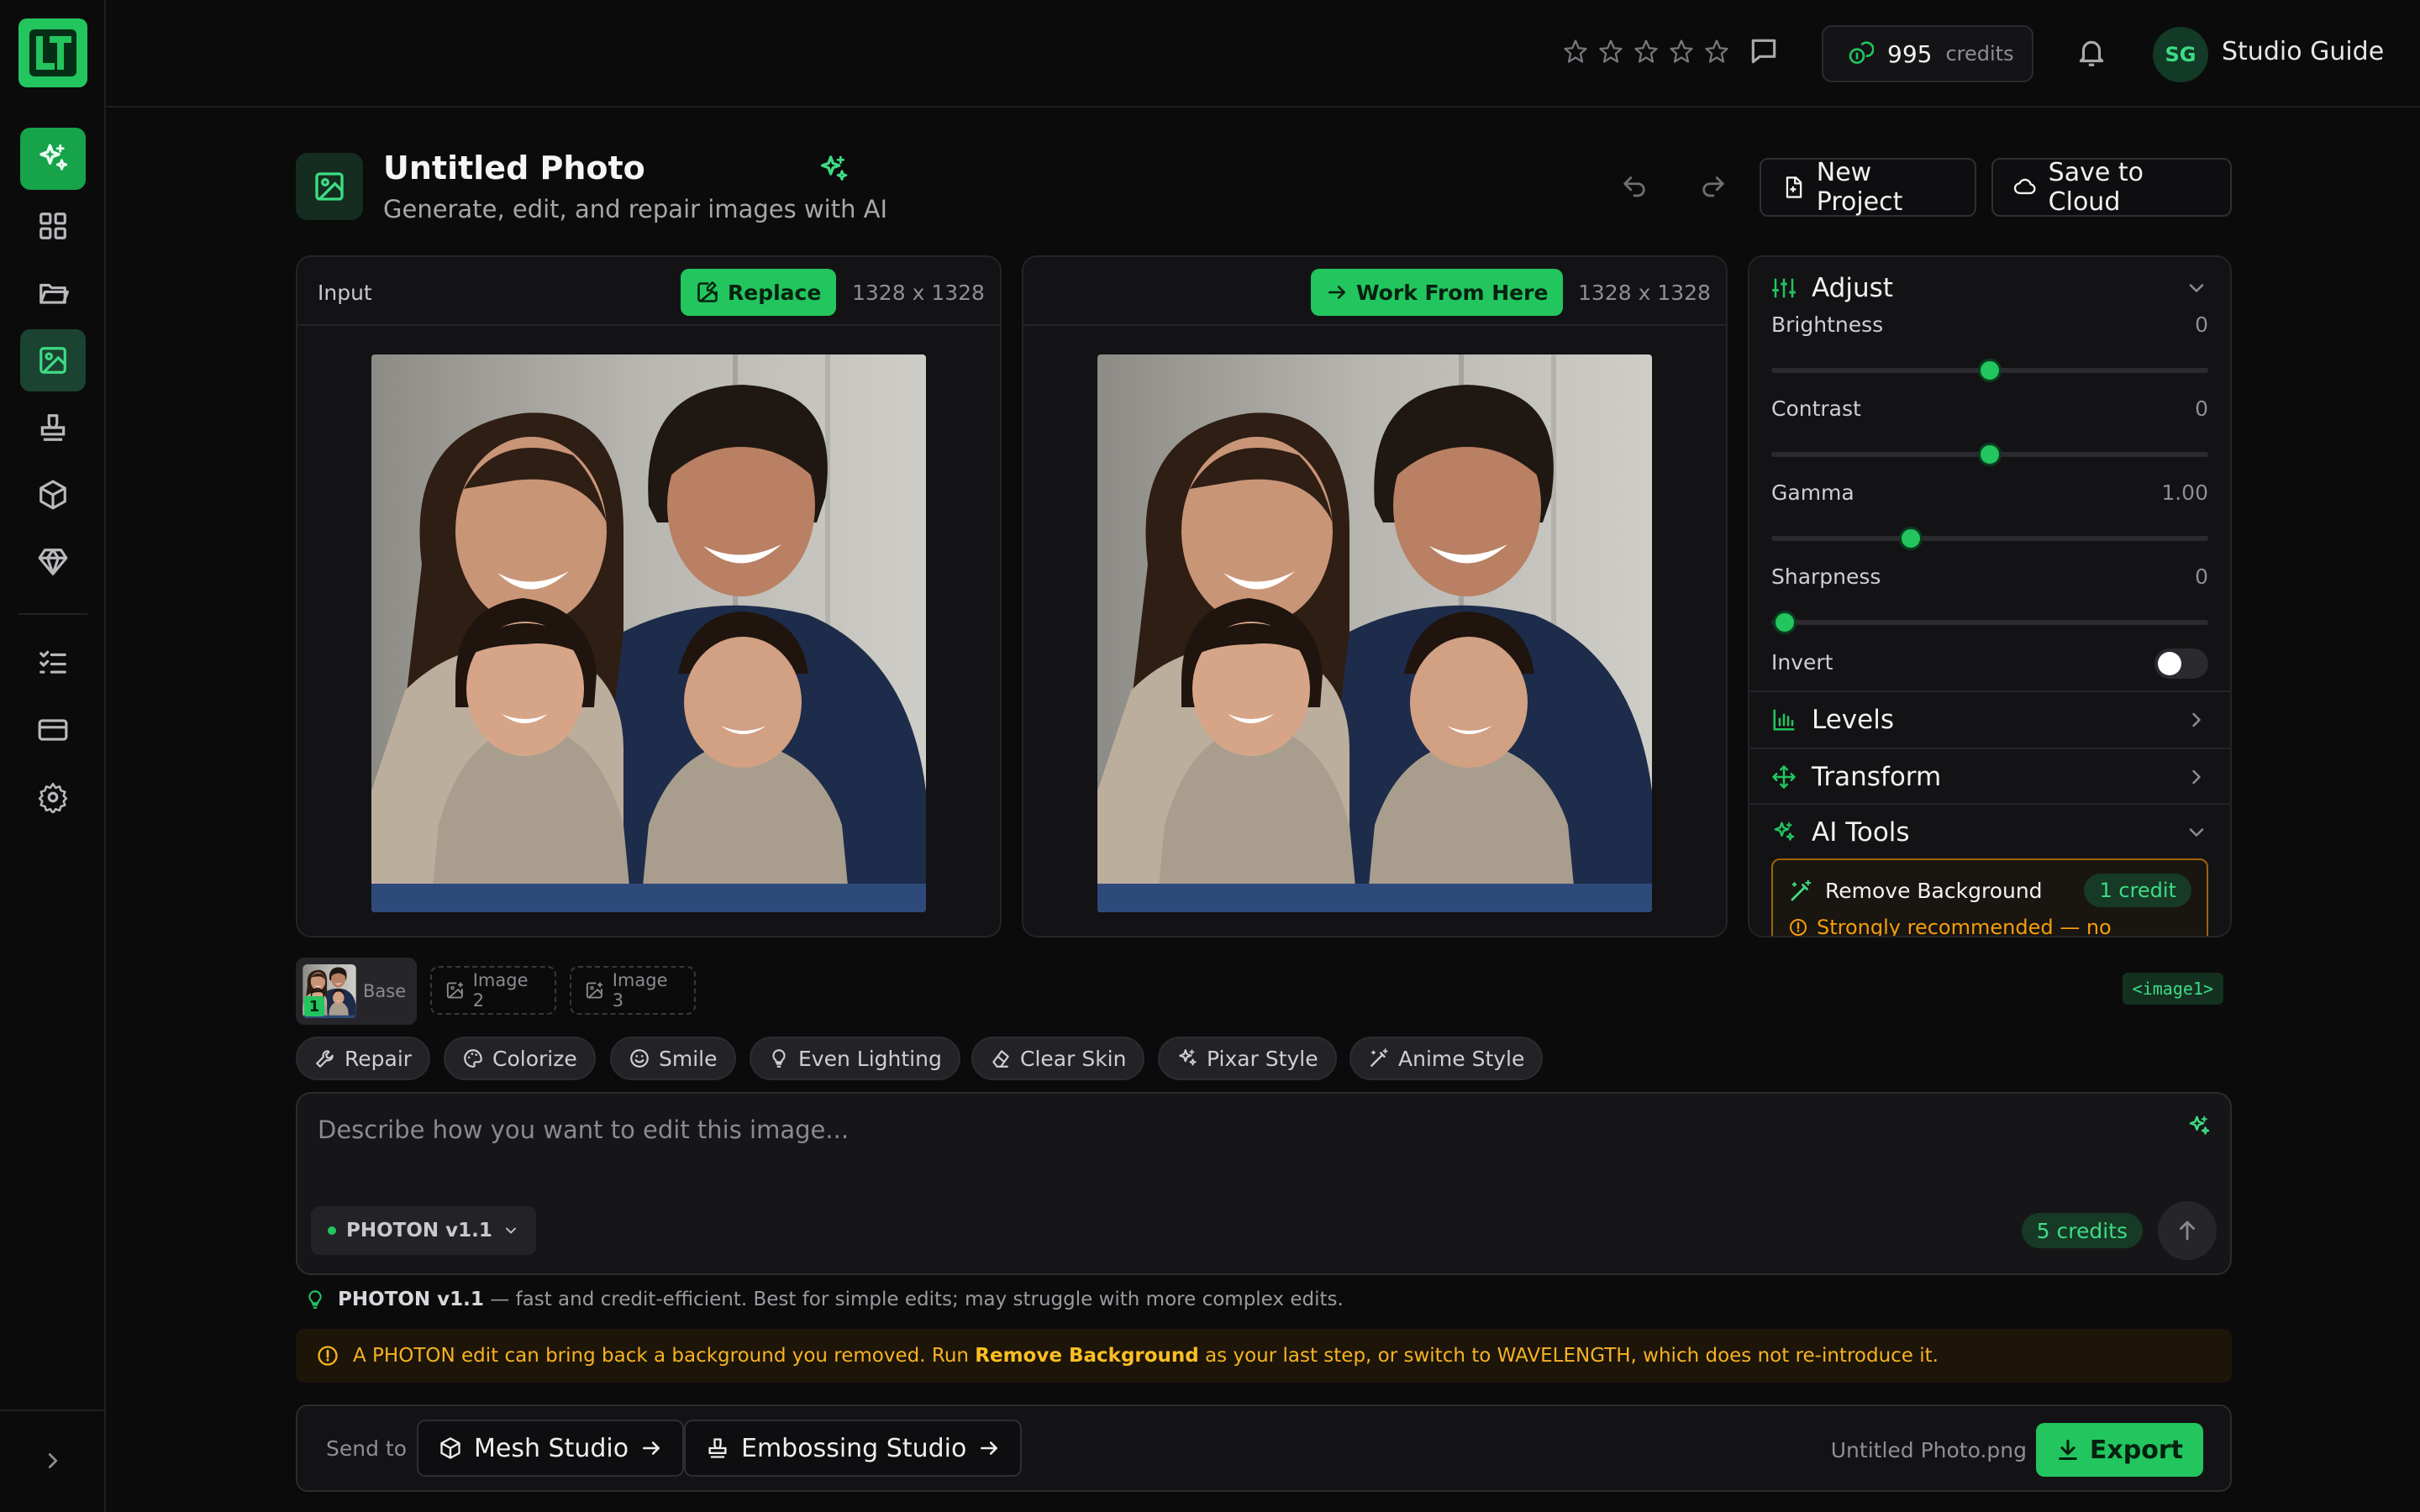 The image size is (2420, 1512). Describe the element at coordinates (759, 292) in the screenshot. I see `replace-button: Replace` at that location.